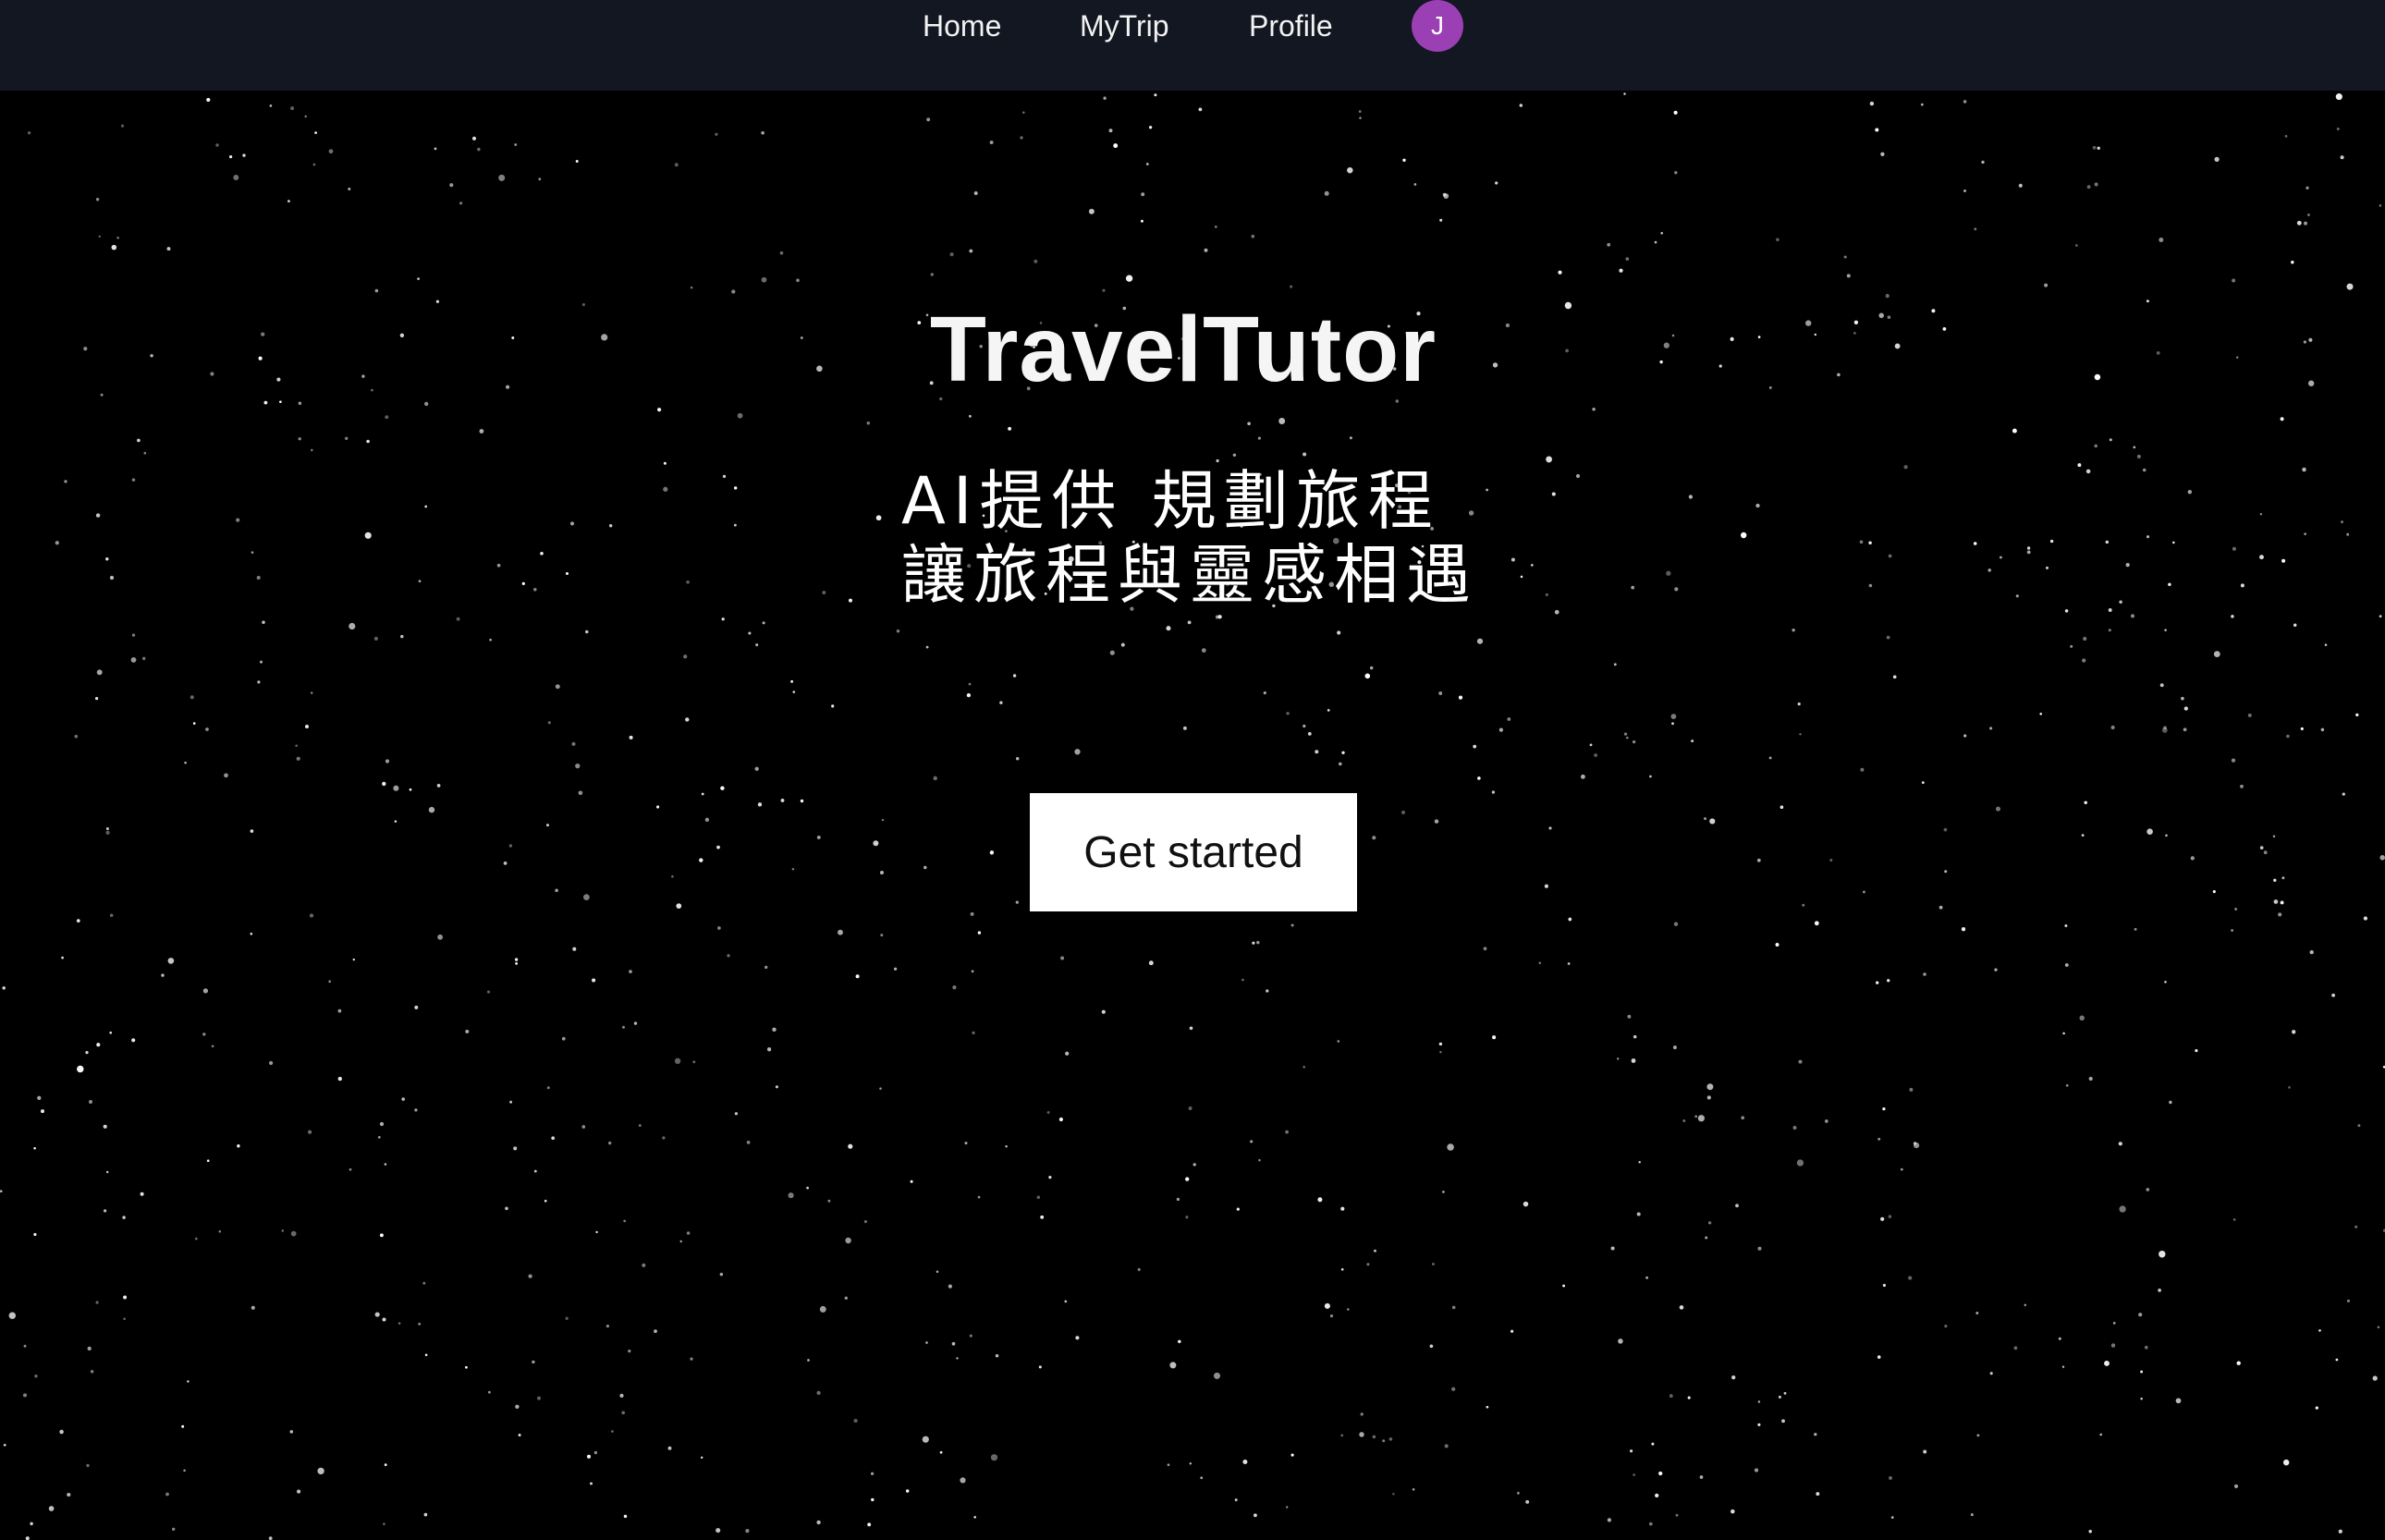 This screenshot has height=1540, width=2385. What do you see at coordinates (1437, 26) in the screenshot?
I see `user-avatar: J` at bounding box center [1437, 26].